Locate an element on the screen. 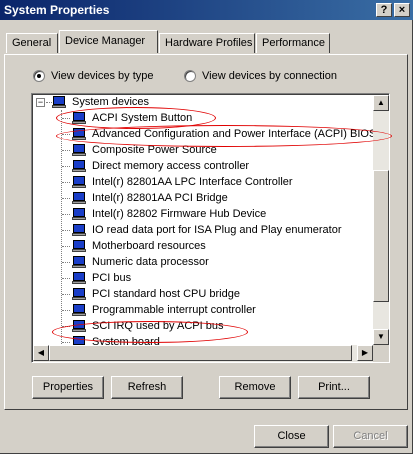  tree-item: PCI standard host CPU bridge is located at coordinates (156, 294).